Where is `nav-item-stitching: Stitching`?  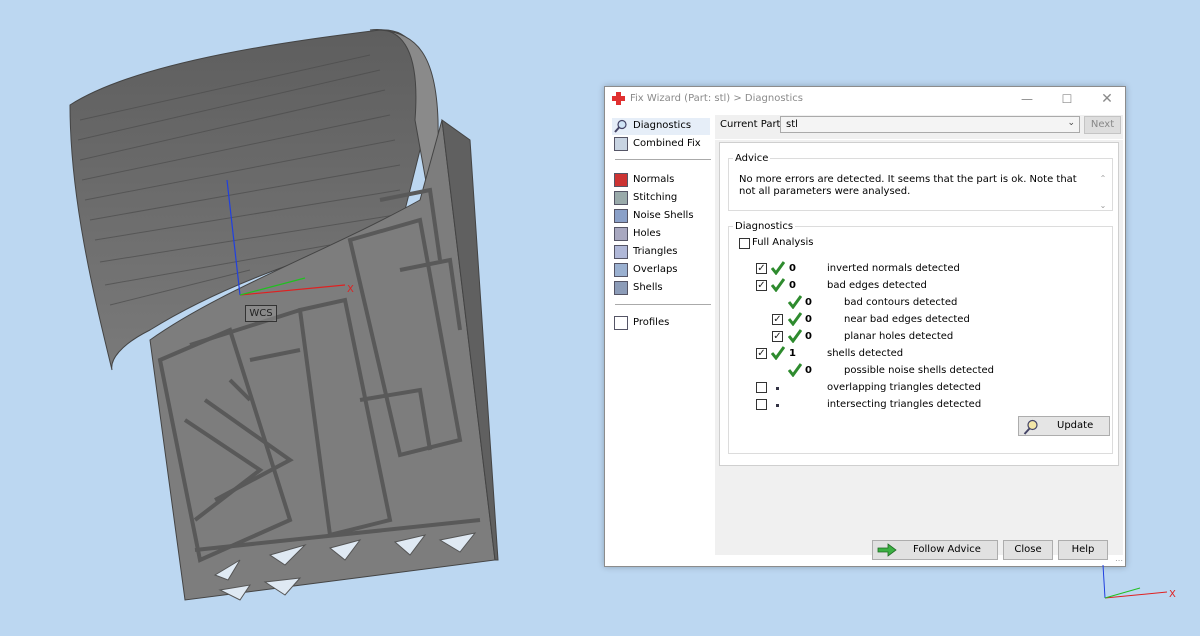
nav-item-stitching: Stitching is located at coordinates (661, 198).